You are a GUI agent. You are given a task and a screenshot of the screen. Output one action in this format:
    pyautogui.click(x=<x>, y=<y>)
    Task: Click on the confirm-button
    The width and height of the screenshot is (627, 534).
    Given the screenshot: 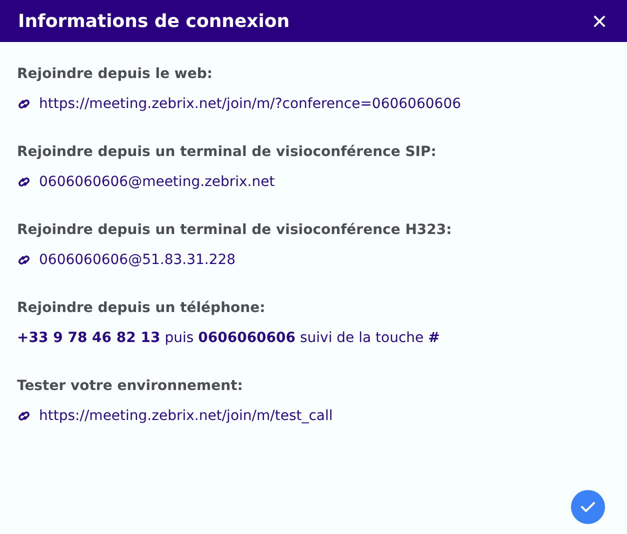 What is the action you would take?
    pyautogui.click(x=588, y=507)
    